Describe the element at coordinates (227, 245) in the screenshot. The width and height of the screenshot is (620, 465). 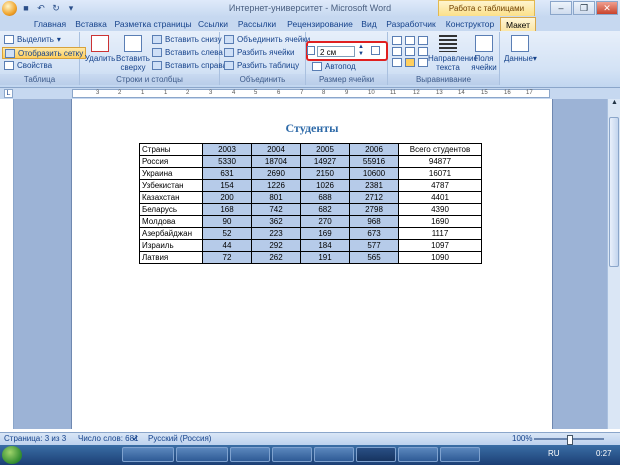
I see `table-cell: 44` at that location.